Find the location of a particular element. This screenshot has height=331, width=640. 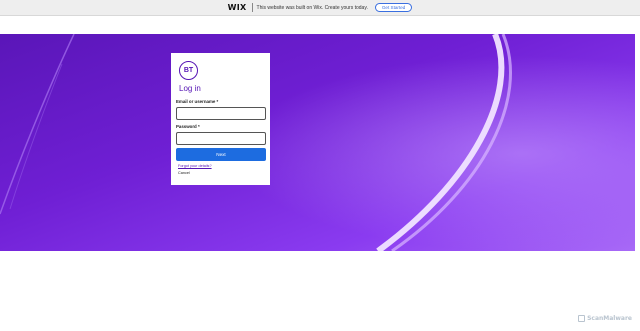

wix-logo: WIX is located at coordinates (237, 7).